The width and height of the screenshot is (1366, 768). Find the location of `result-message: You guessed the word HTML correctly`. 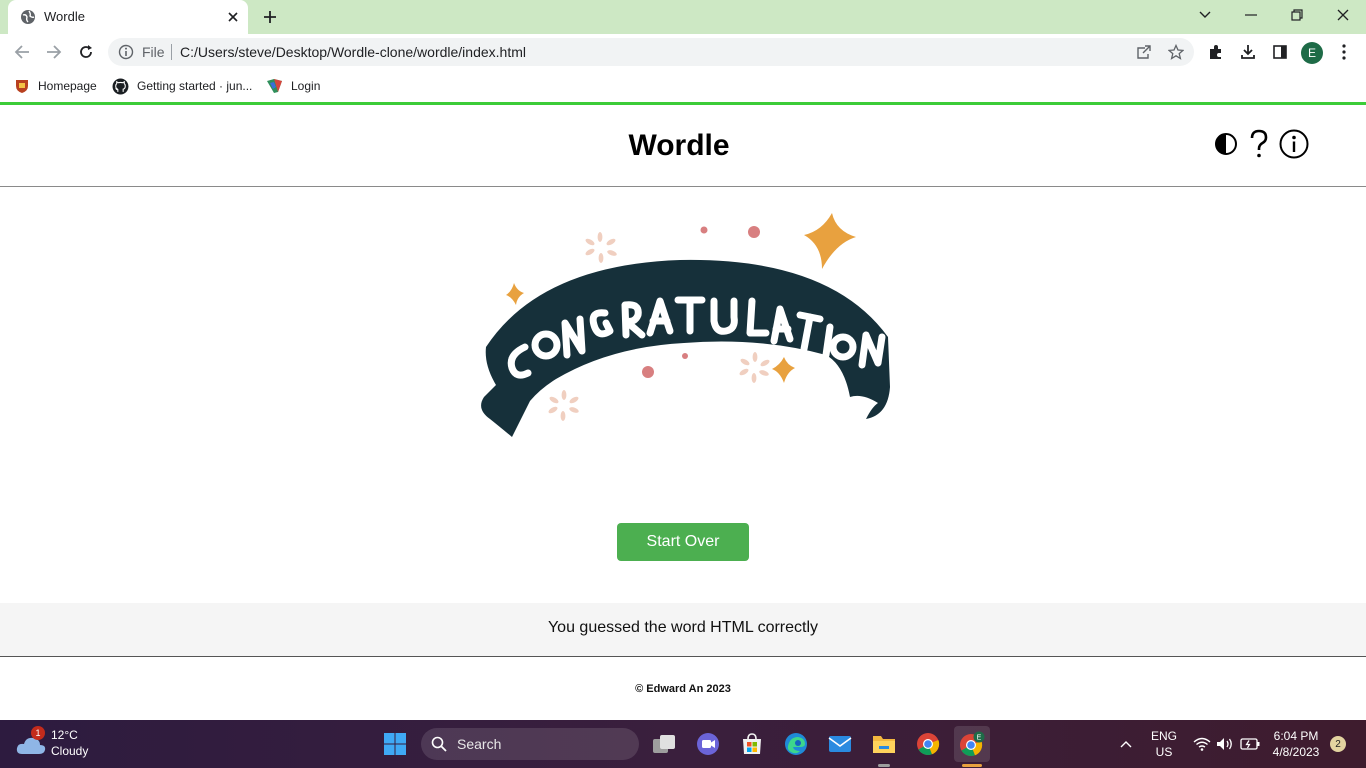

result-message: You guessed the word HTML correctly is located at coordinates (683, 627).